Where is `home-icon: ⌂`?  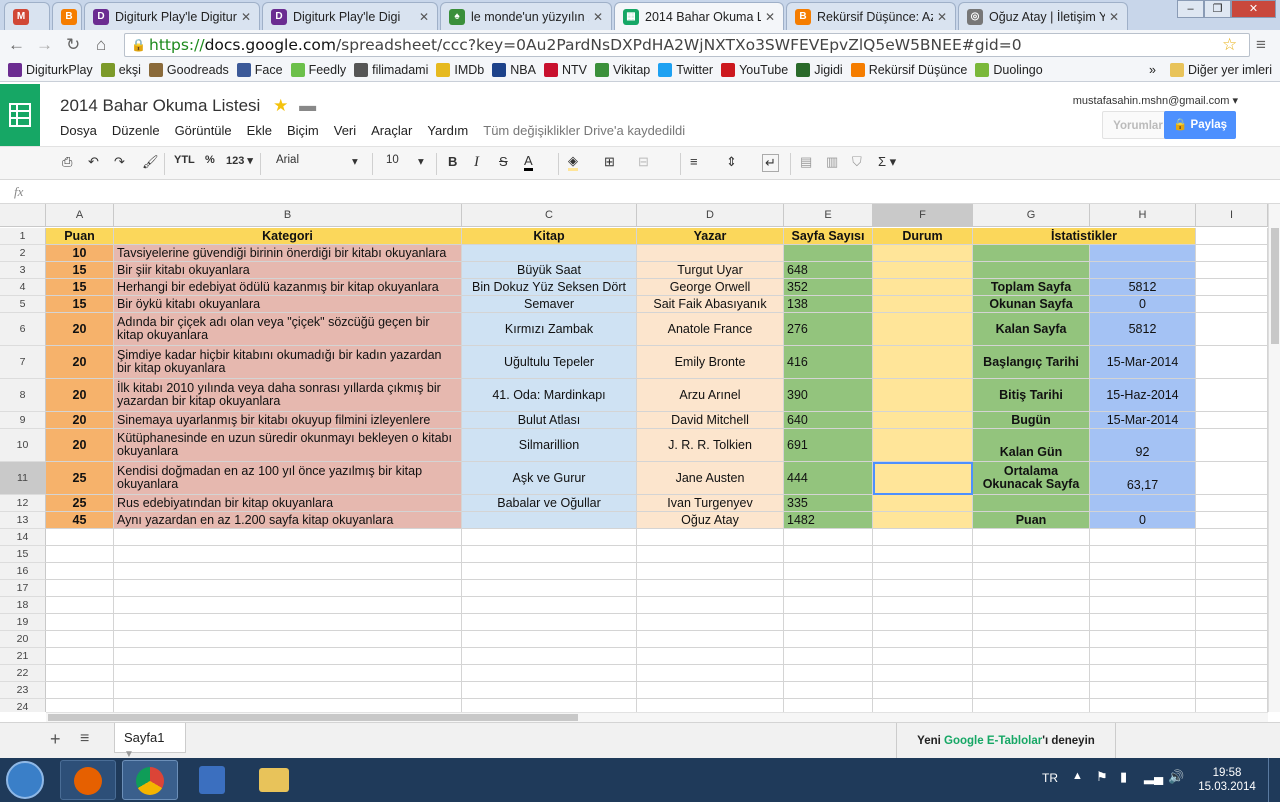
home-icon: ⌂ is located at coordinates (101, 45).